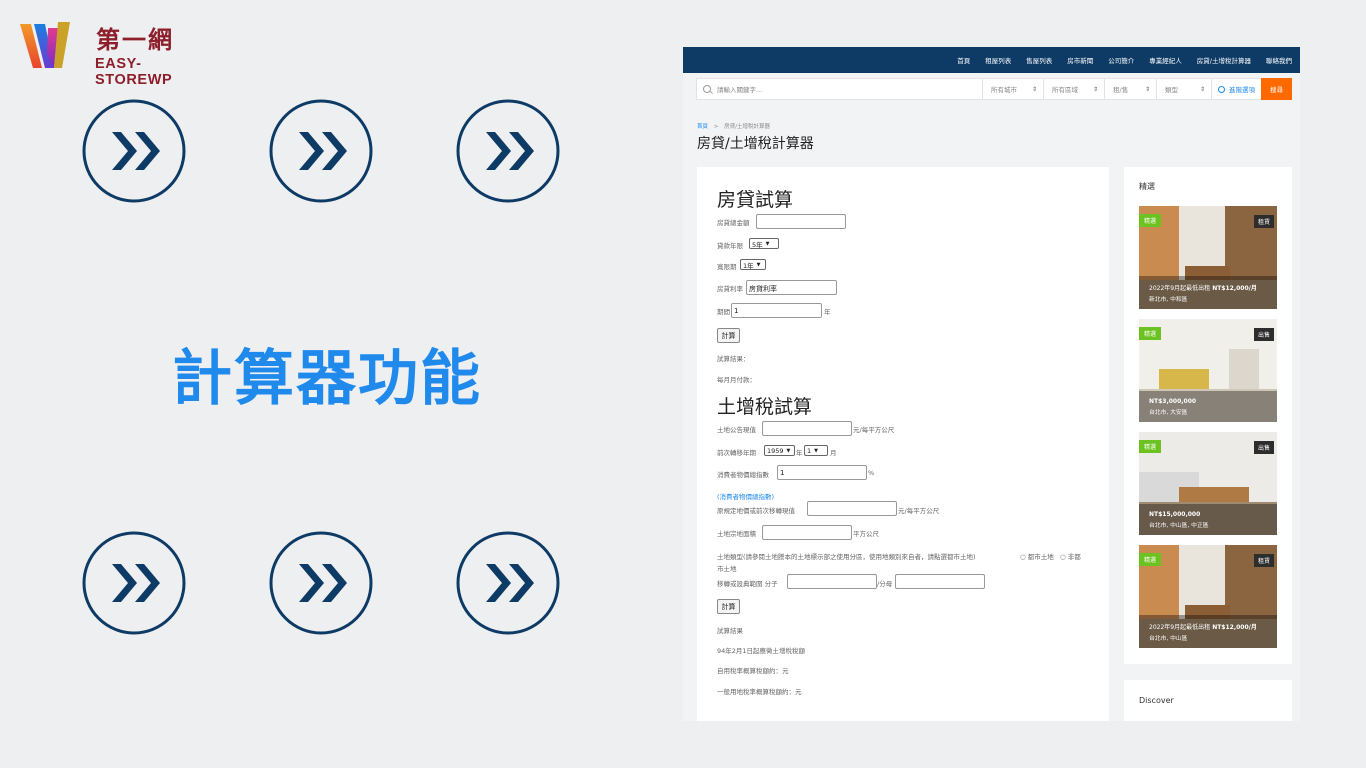 The image size is (1366, 768). I want to click on advanced-options-label: 進階選項, so click(1242, 90).